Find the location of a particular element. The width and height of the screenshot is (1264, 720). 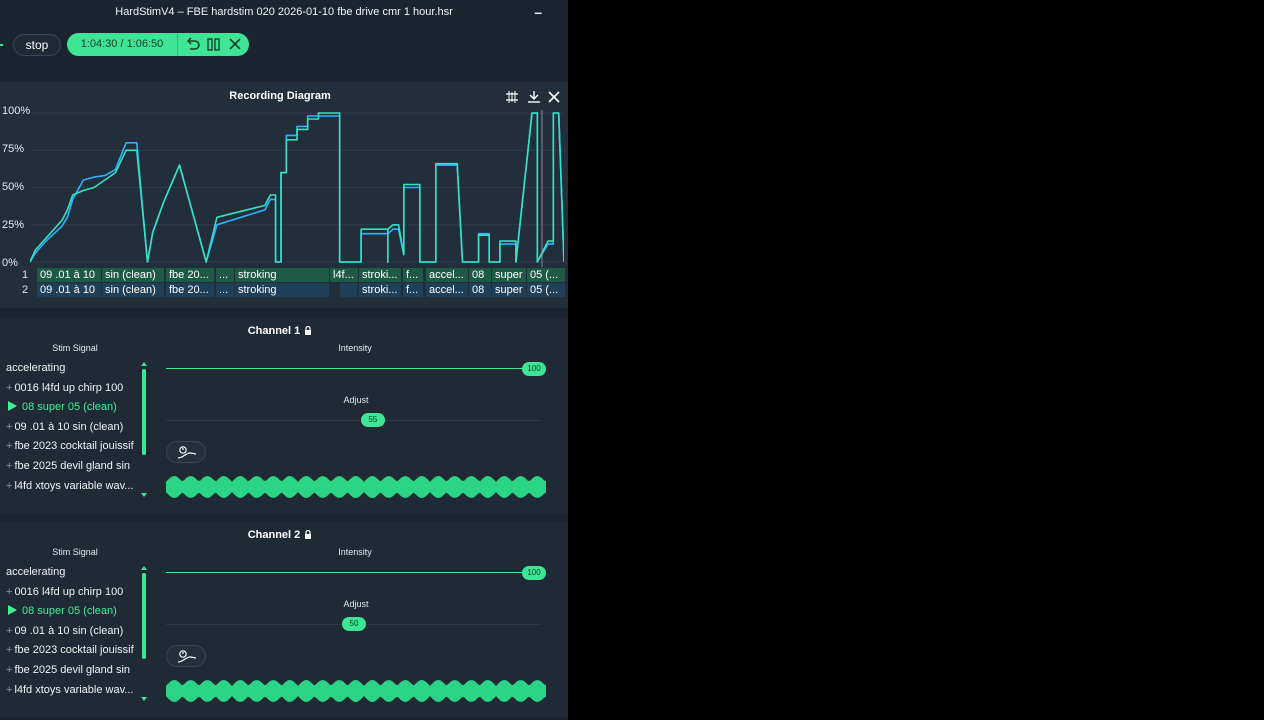

track-segment is located at coordinates (348, 290).